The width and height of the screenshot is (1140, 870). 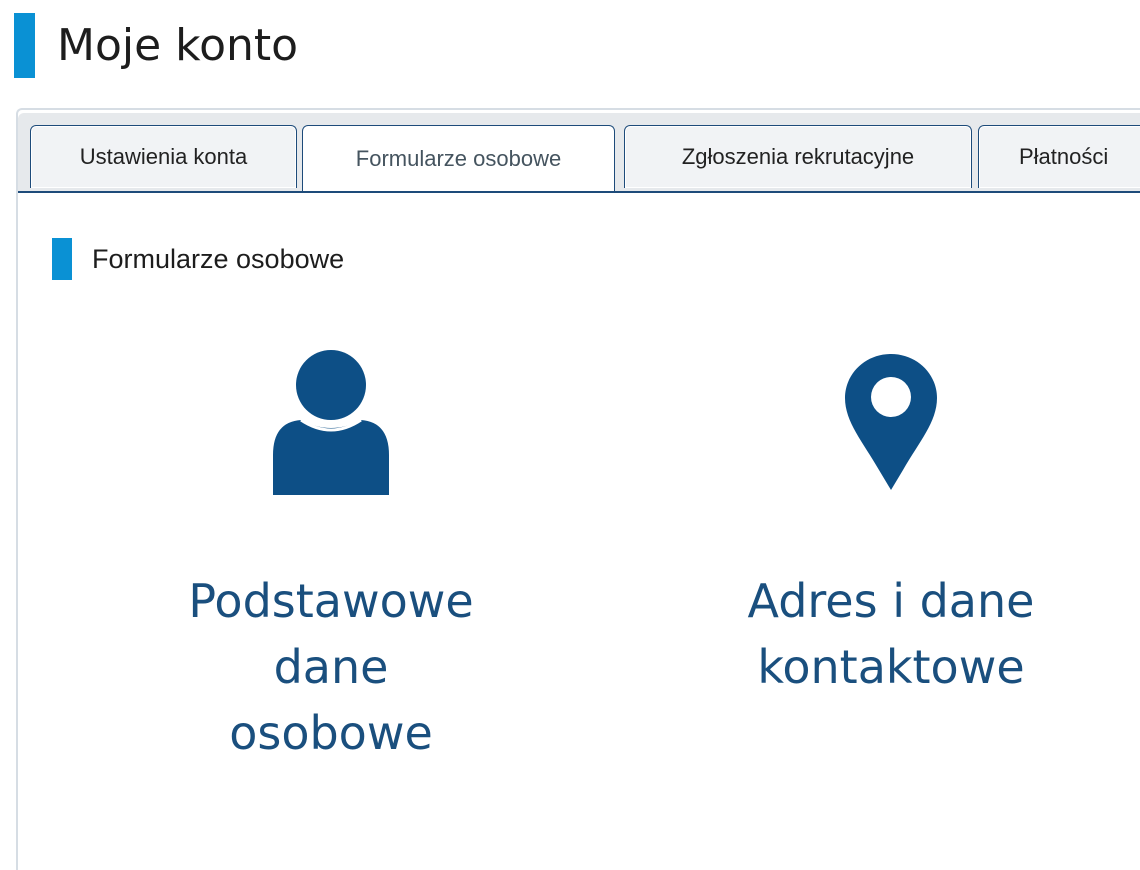 I want to click on tab-account-settings: Ustawienia konta, so click(x=163, y=156).